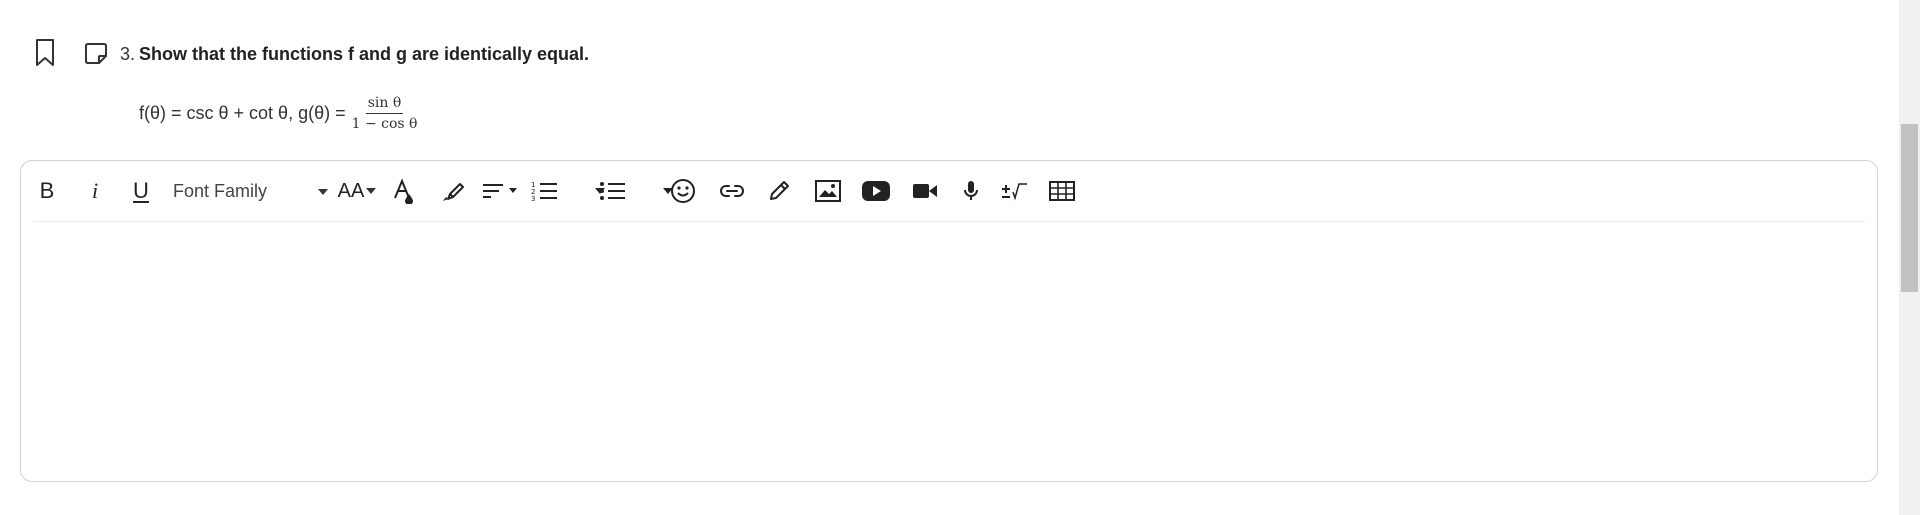 This screenshot has height=515, width=1920. I want to click on align-icon, so click(501, 191).